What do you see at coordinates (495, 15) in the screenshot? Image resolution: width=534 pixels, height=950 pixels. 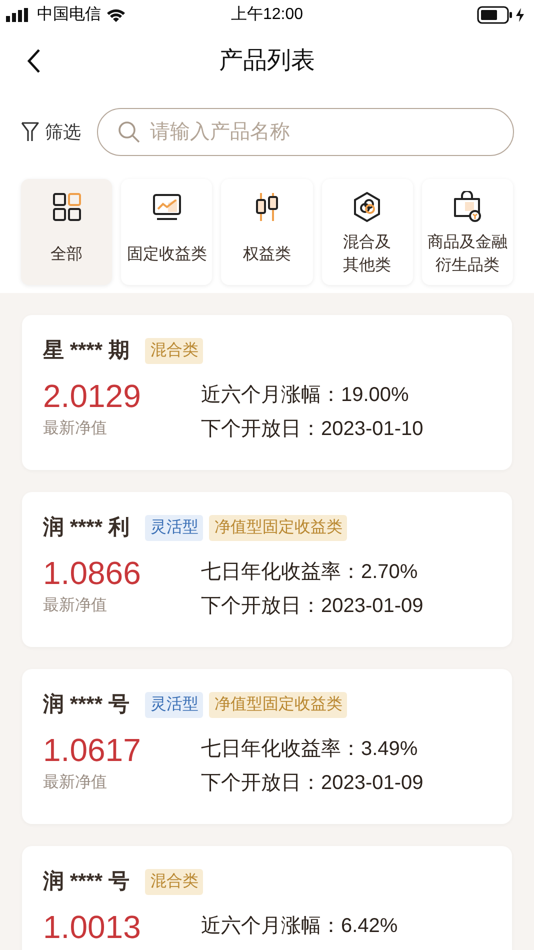 I see `battery-icon` at bounding box center [495, 15].